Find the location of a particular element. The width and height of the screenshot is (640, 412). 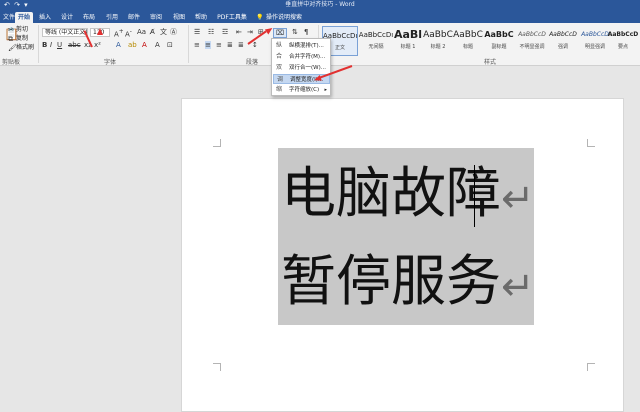

style-name: 要点 is located at coordinates (622, 47).